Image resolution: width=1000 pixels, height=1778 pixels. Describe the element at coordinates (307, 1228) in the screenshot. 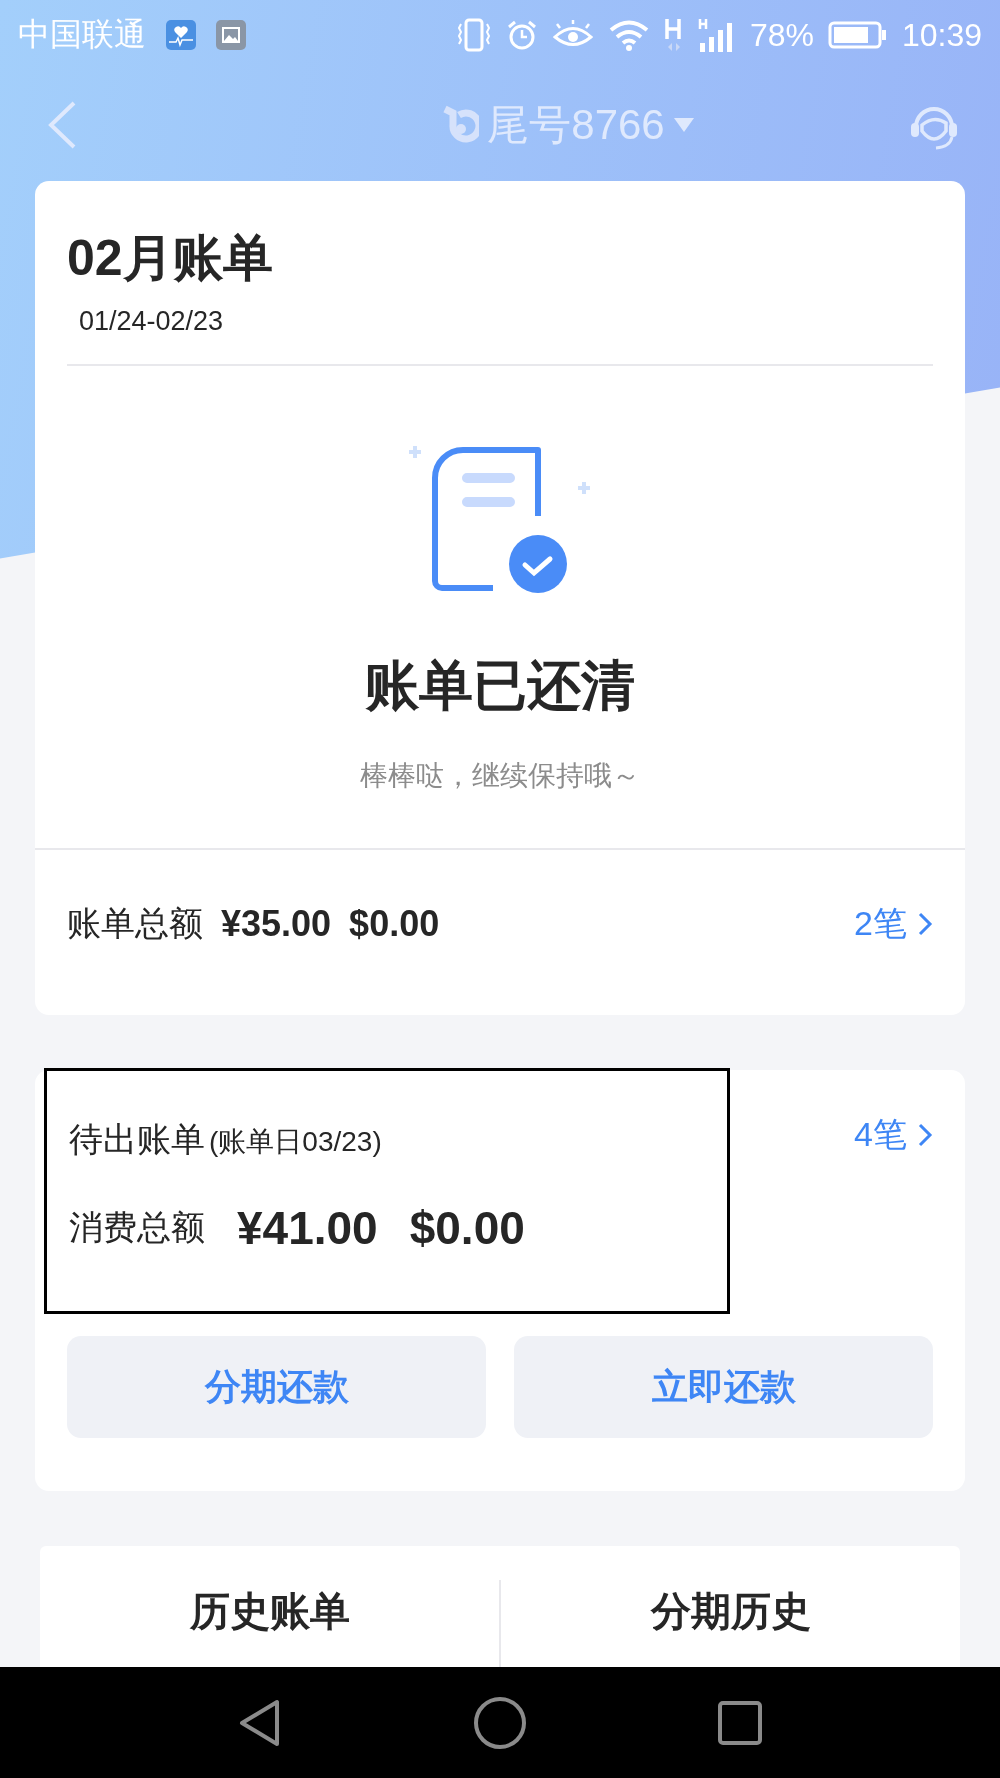

I see `amount-cny: ¥41.00` at that location.